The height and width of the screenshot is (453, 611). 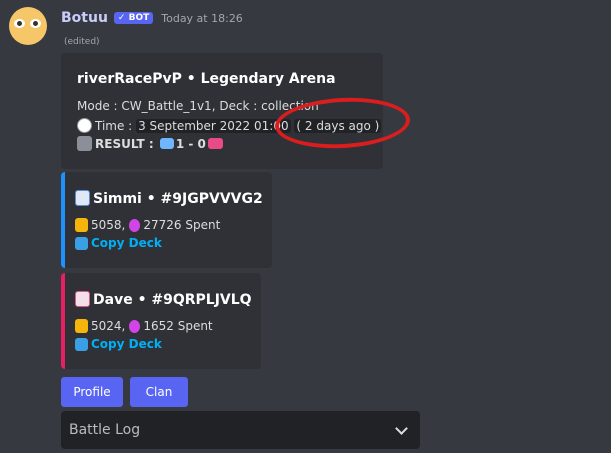 I want to click on elixir-value: 1652 Spent, so click(x=178, y=326).